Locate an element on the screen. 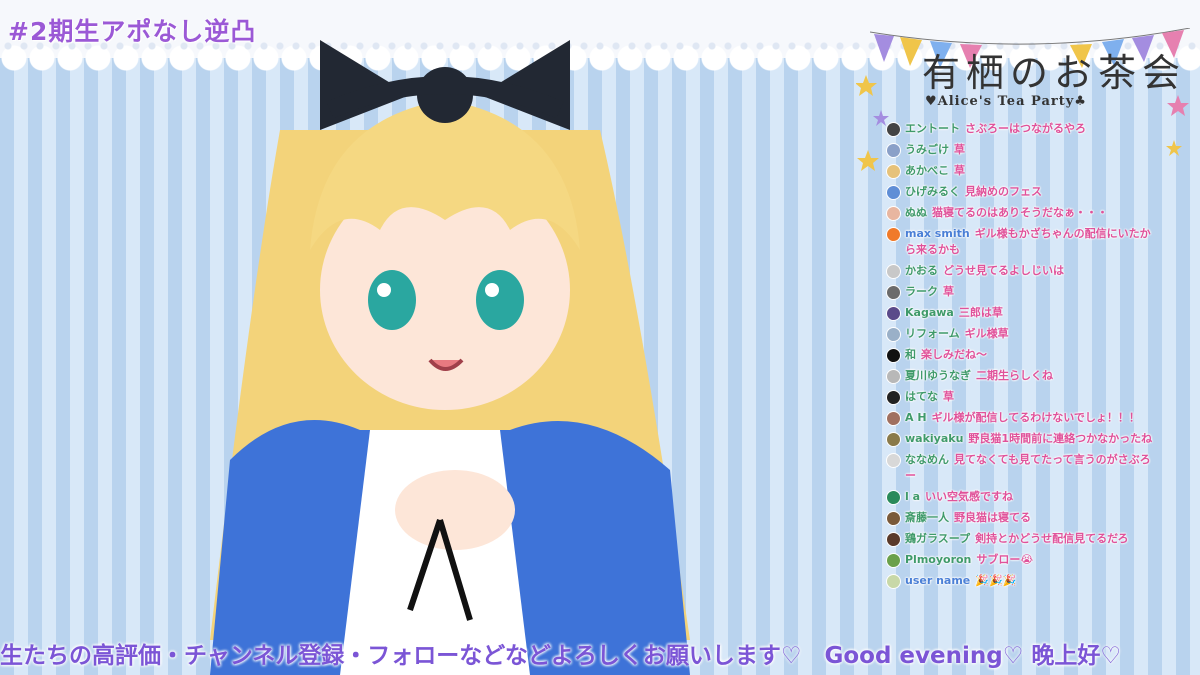  chat-author: かおる is located at coordinates (921, 270).